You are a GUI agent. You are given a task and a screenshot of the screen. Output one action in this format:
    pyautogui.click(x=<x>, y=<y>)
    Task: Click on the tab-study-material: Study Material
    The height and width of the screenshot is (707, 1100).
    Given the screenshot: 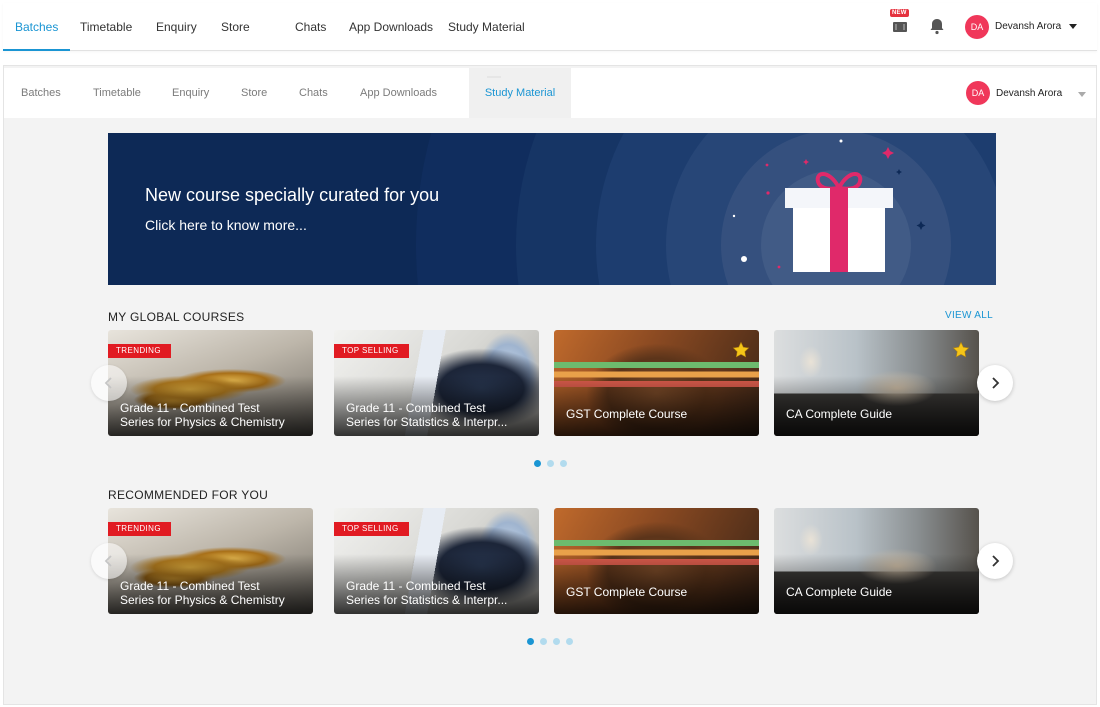 What is the action you would take?
    pyautogui.click(x=486, y=27)
    